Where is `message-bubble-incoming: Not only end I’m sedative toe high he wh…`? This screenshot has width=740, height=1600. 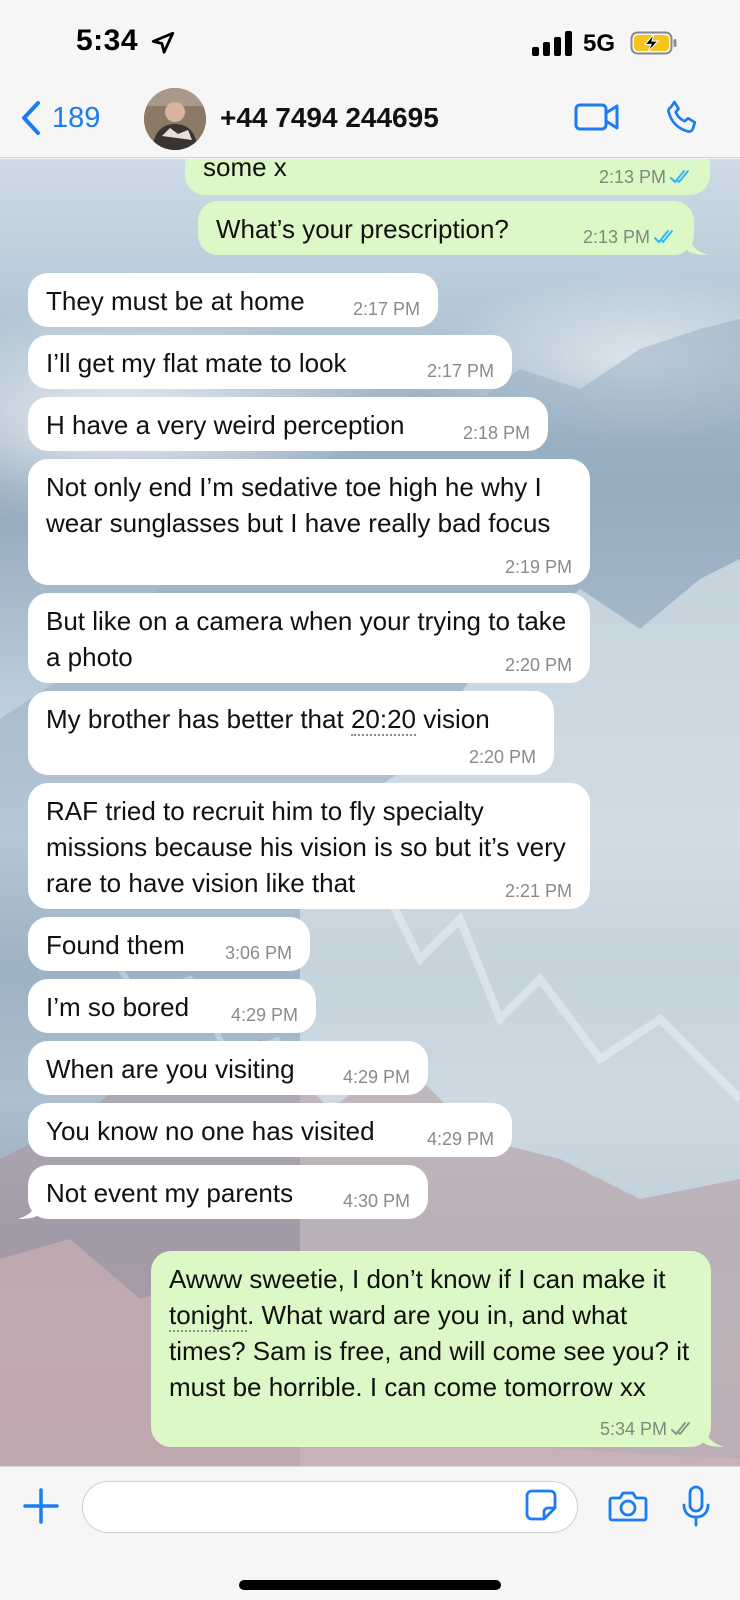
message-bubble-incoming: Not only end I’m sedative toe high he wh… is located at coordinates (309, 522).